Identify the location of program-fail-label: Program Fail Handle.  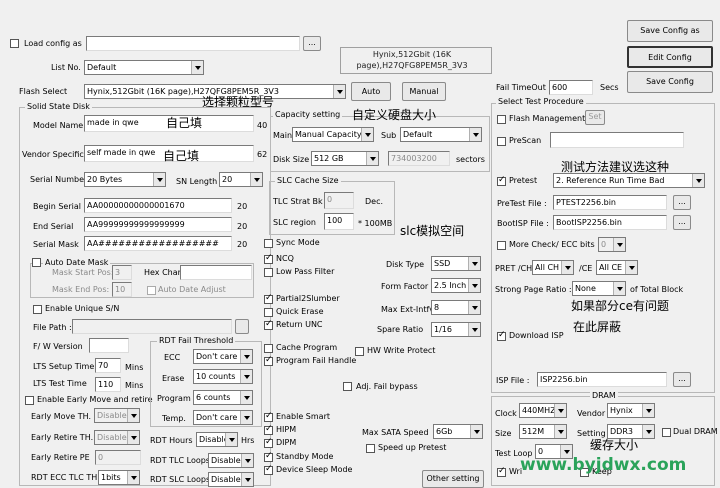
(316, 360).